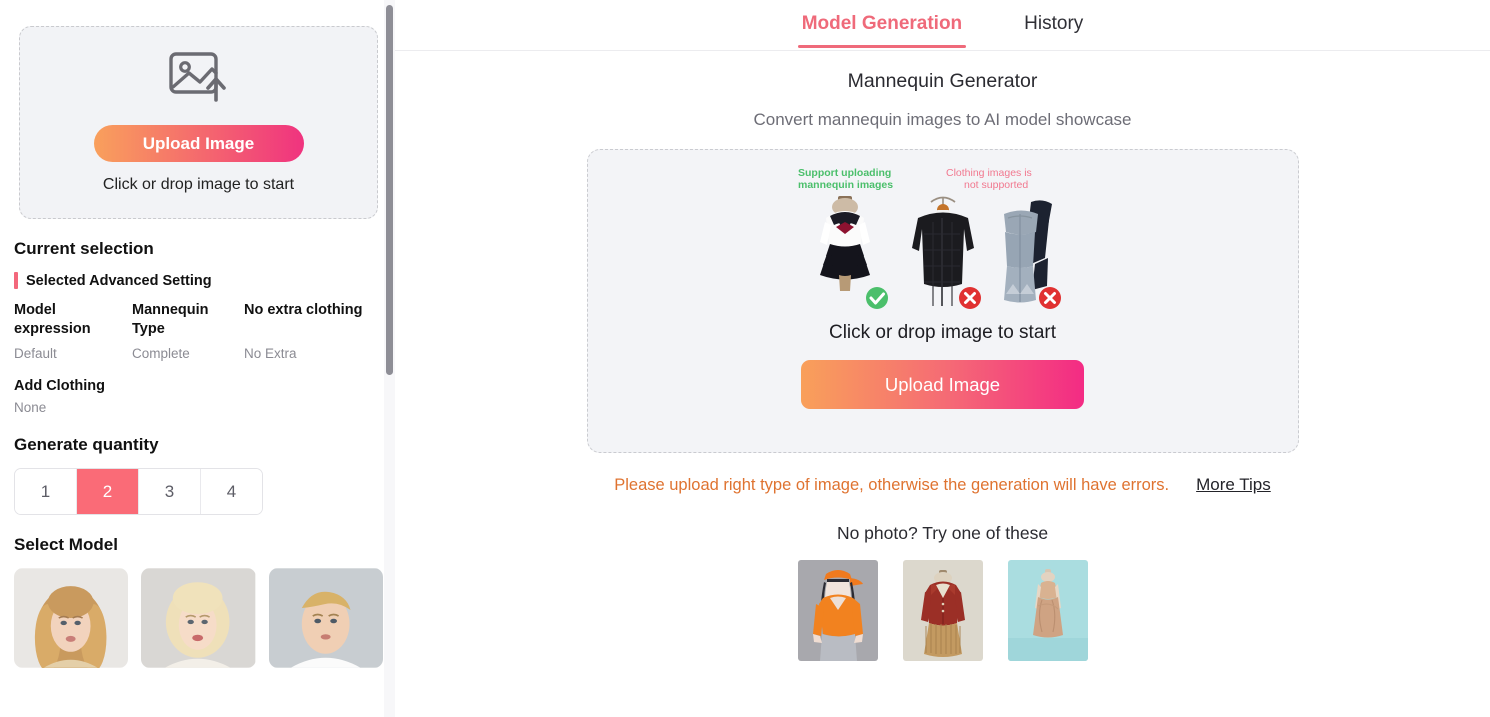 The height and width of the screenshot is (717, 1490). What do you see at coordinates (161, 353) in the screenshot?
I see `setting-value-mannequin-type: Complete` at bounding box center [161, 353].